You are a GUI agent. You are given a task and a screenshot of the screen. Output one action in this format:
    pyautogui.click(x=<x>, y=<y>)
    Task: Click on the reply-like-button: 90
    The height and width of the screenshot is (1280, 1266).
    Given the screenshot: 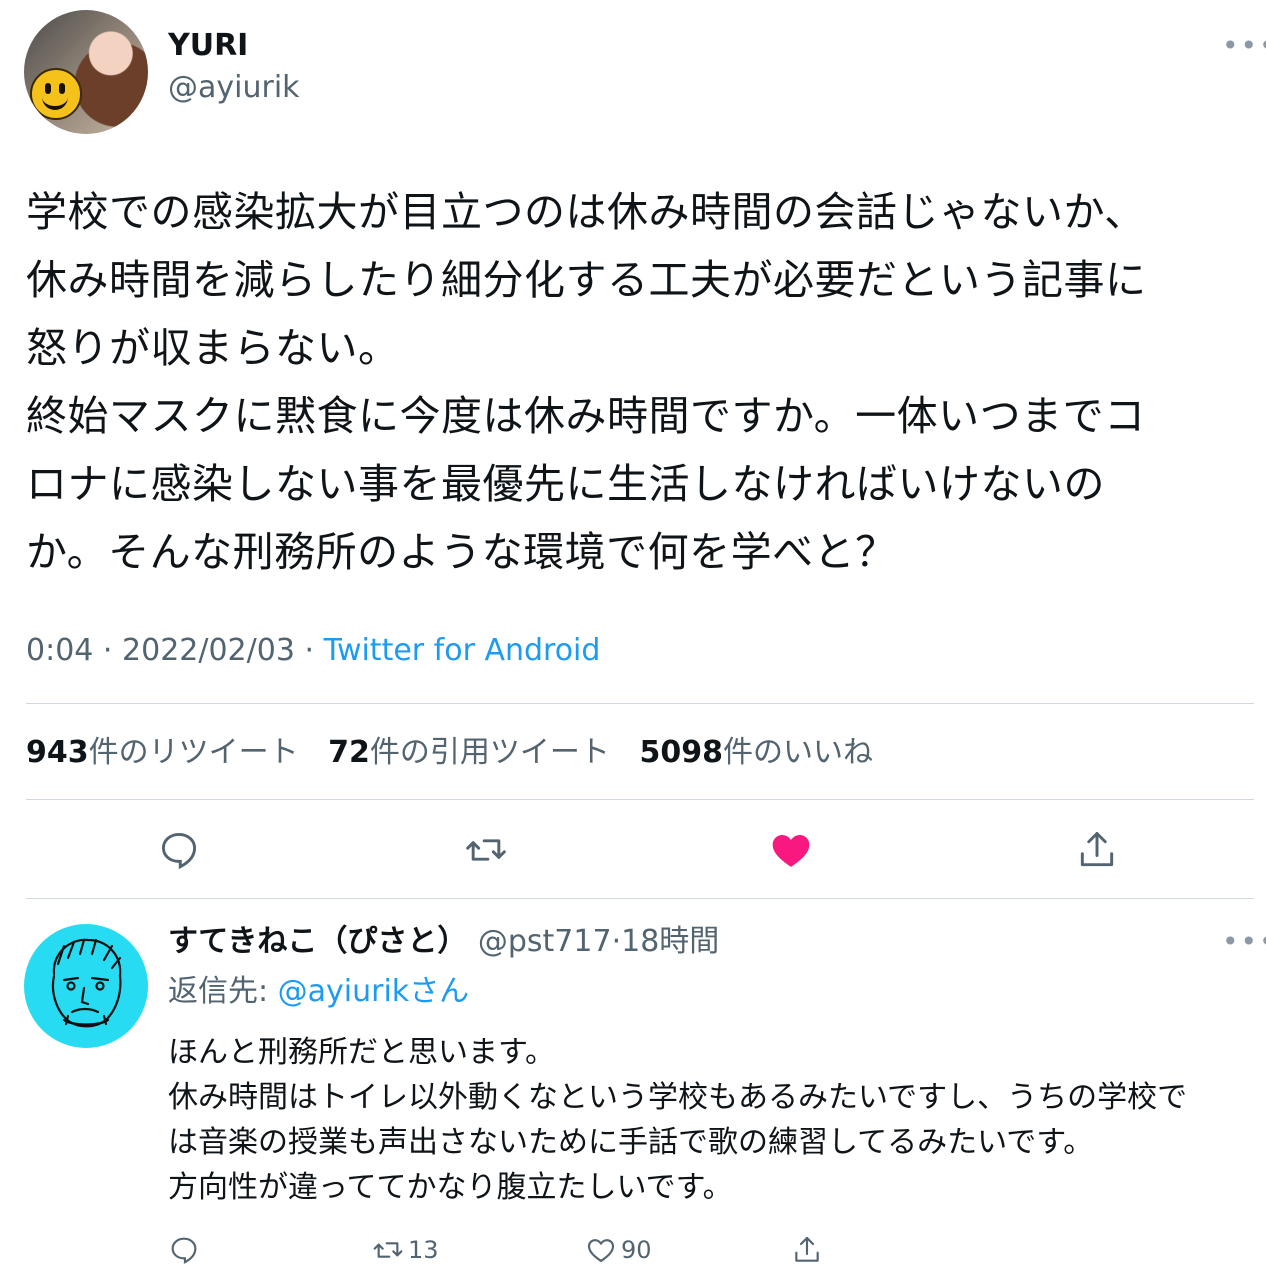 What is the action you would take?
    pyautogui.click(x=618, y=1250)
    